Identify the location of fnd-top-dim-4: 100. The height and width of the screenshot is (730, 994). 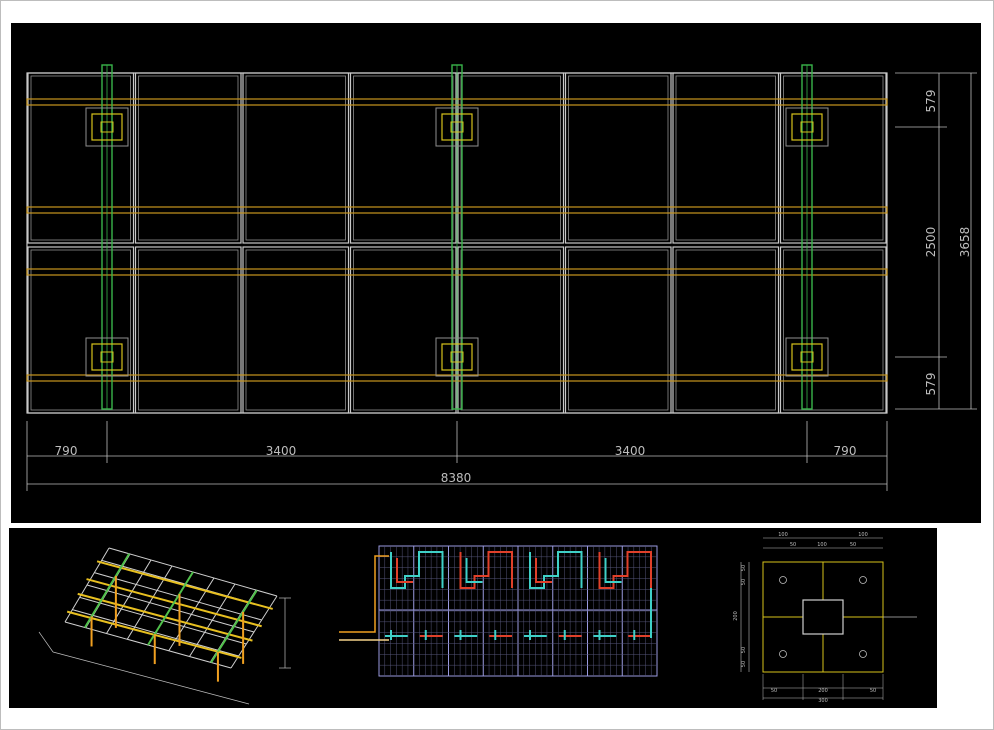
(822, 545).